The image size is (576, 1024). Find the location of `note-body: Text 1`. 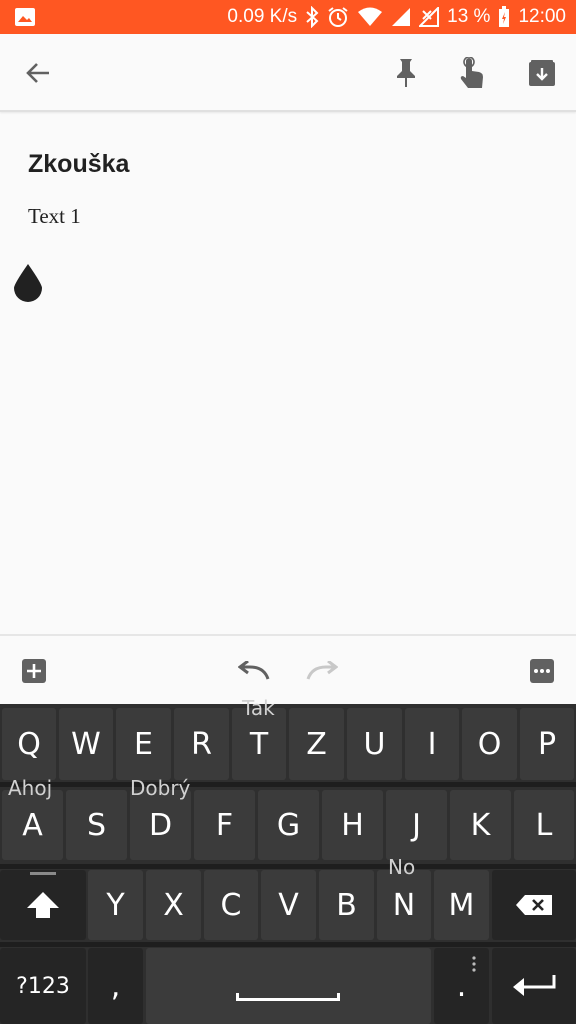

note-body: Text 1 is located at coordinates (54, 216).